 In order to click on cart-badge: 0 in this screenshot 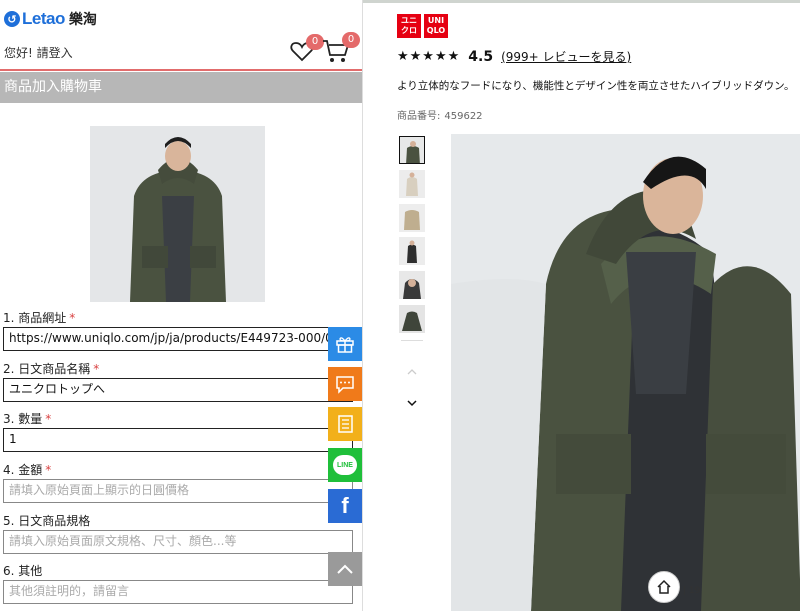, I will do `click(351, 40)`.